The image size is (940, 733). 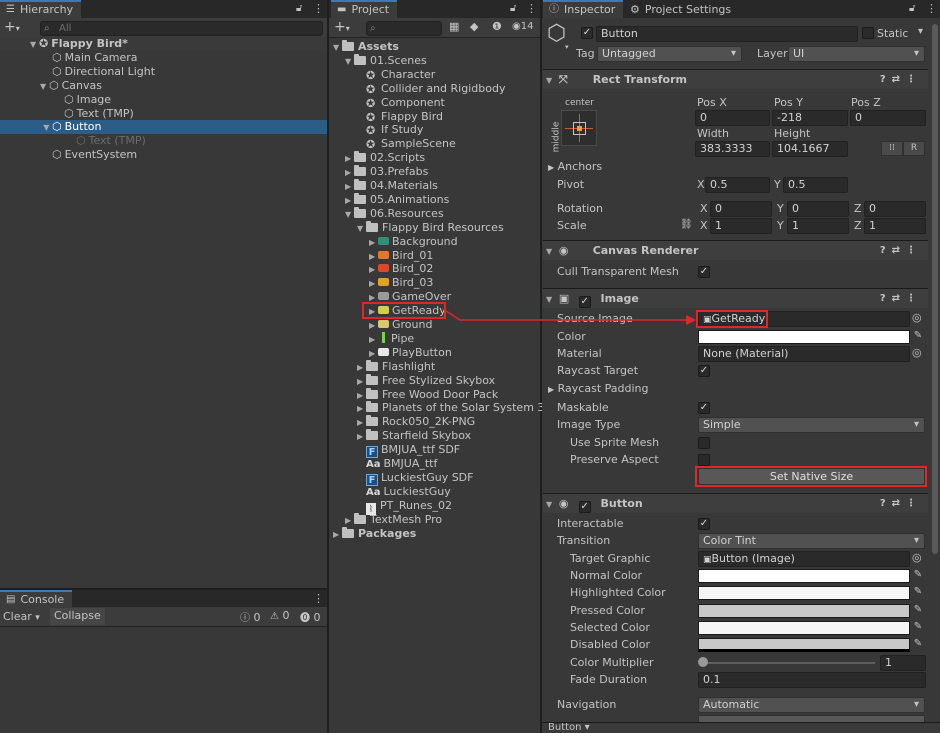 What do you see at coordinates (401, 103) in the screenshot?
I see `project-tree-item: ✪ Component` at bounding box center [401, 103].